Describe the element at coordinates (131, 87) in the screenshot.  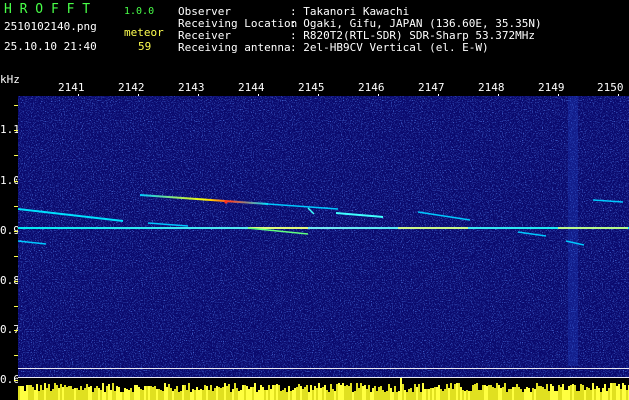
I see `time-tick-label: 2142` at that location.